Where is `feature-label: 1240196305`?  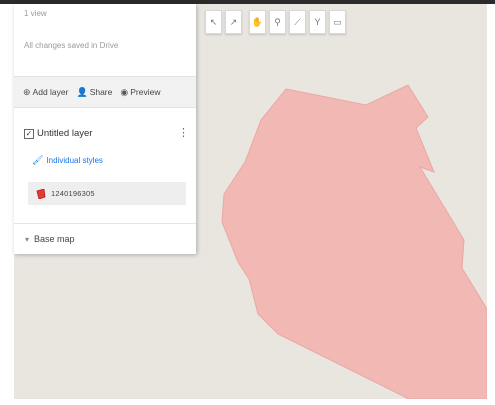 feature-label: 1240196305 is located at coordinates (73, 193).